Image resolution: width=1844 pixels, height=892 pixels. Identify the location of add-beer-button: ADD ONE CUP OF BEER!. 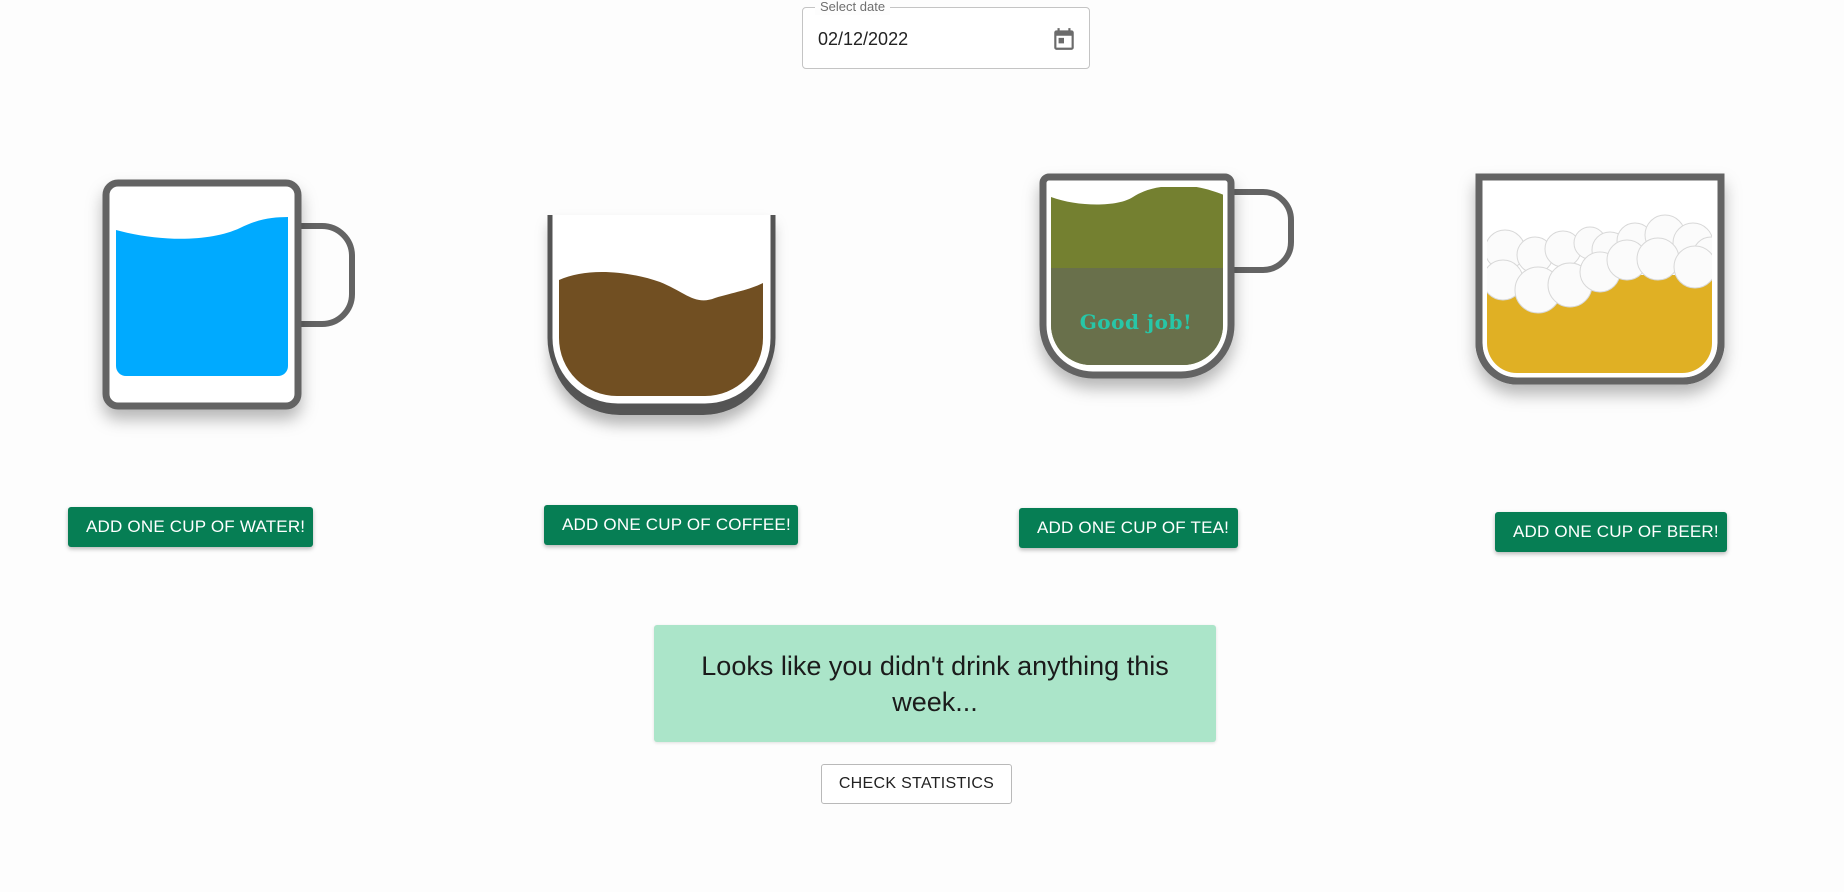
(1611, 532).